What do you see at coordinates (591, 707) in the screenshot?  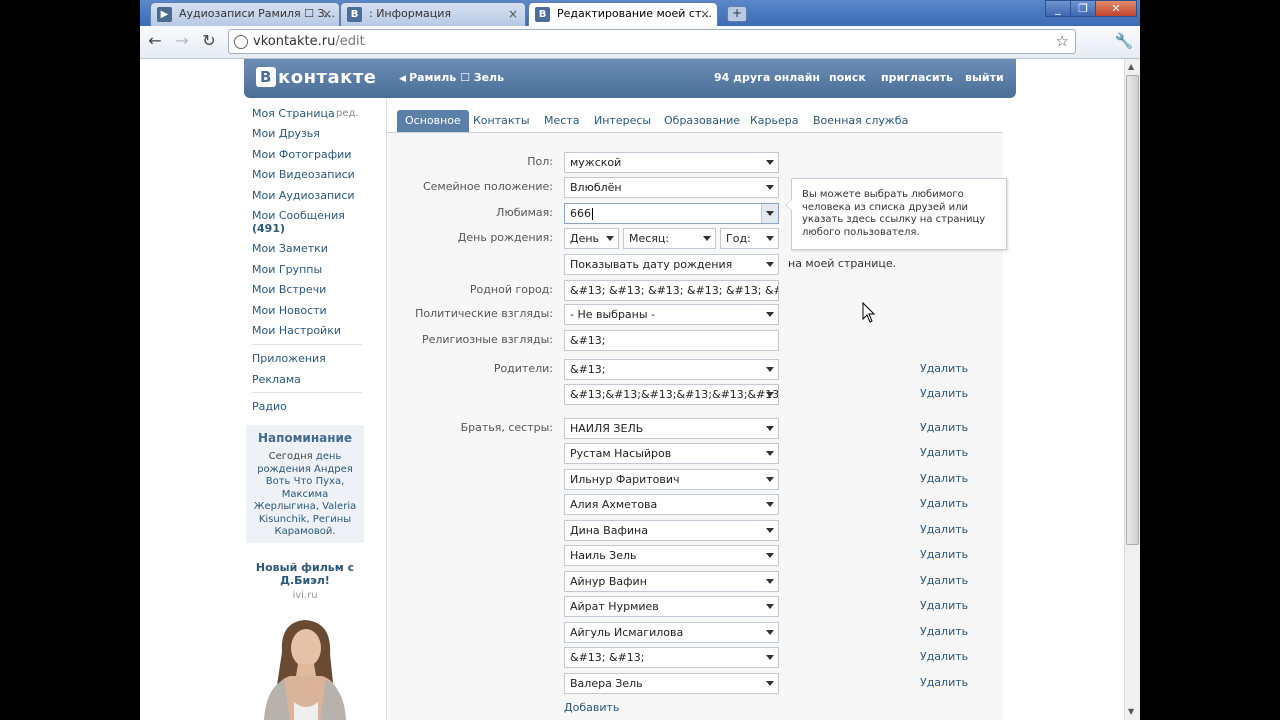 I see `add-sibling-link: Добавить` at bounding box center [591, 707].